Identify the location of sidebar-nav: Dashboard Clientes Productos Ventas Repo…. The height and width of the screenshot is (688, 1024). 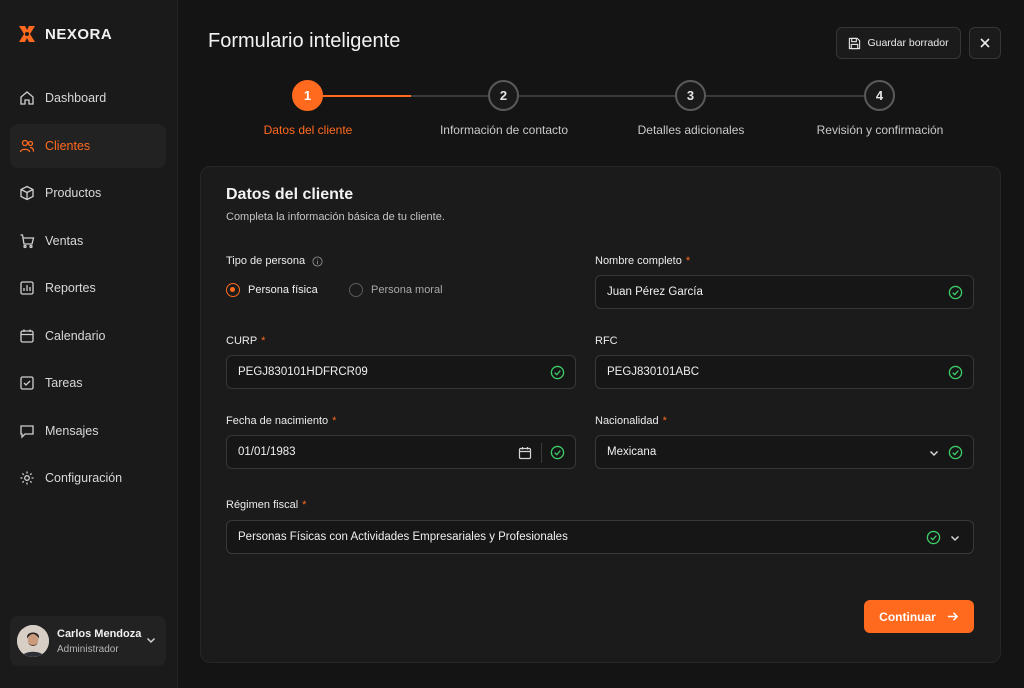
(88, 290).